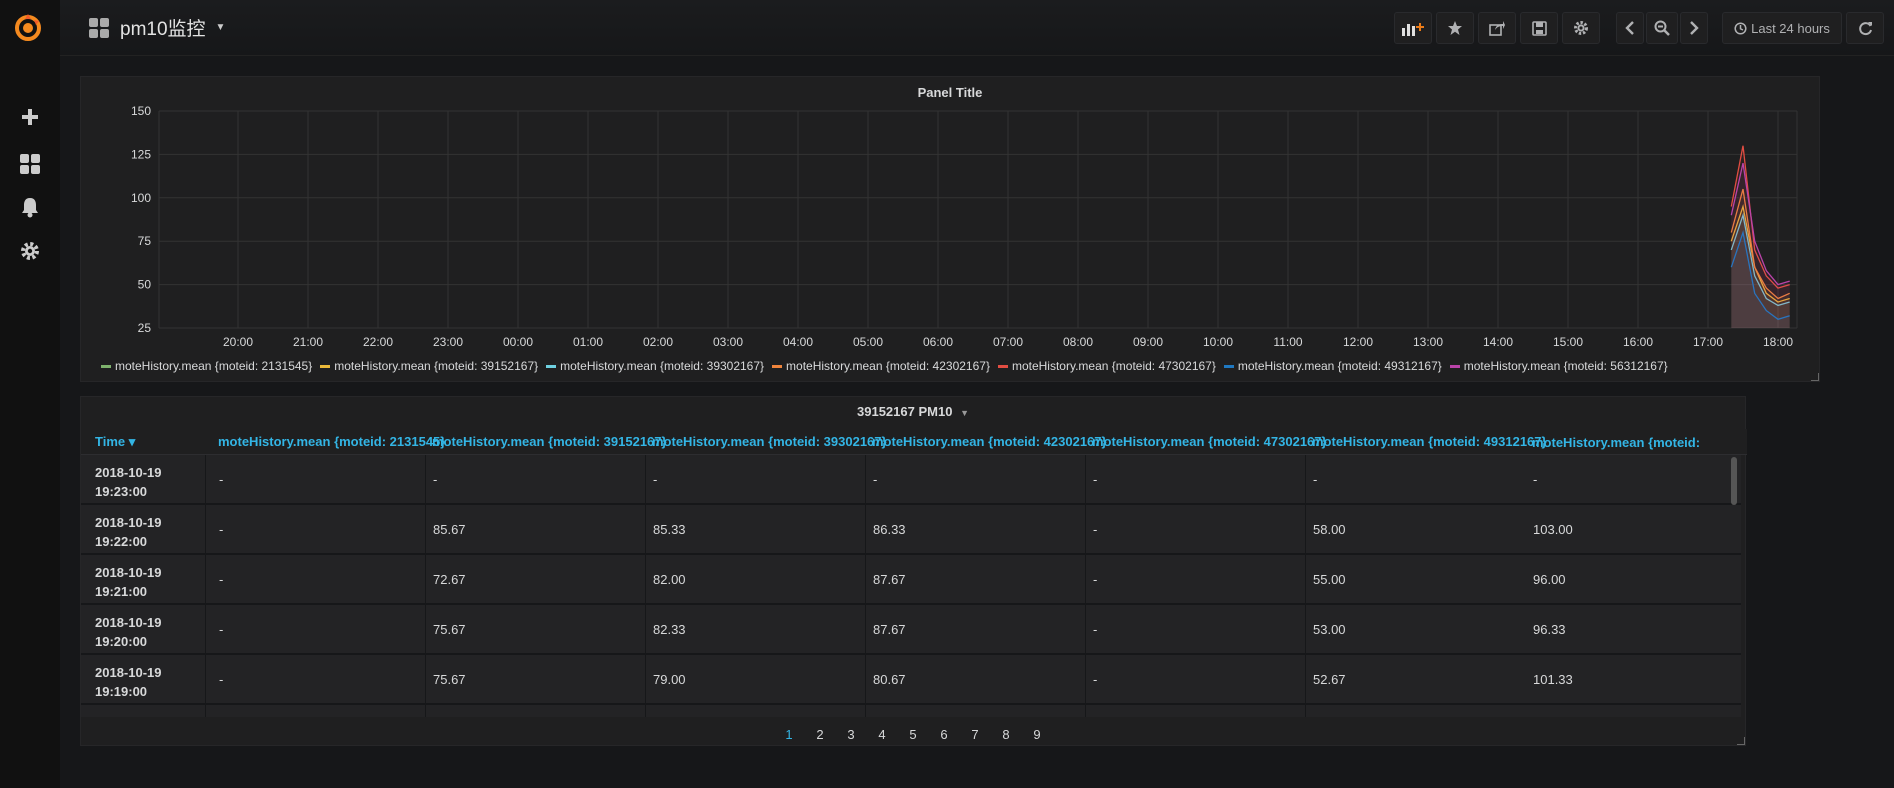  Describe the element at coordinates (655, 366) in the screenshot. I see `legend-item: moteHistory.mean {moteid: 39302167}` at that location.